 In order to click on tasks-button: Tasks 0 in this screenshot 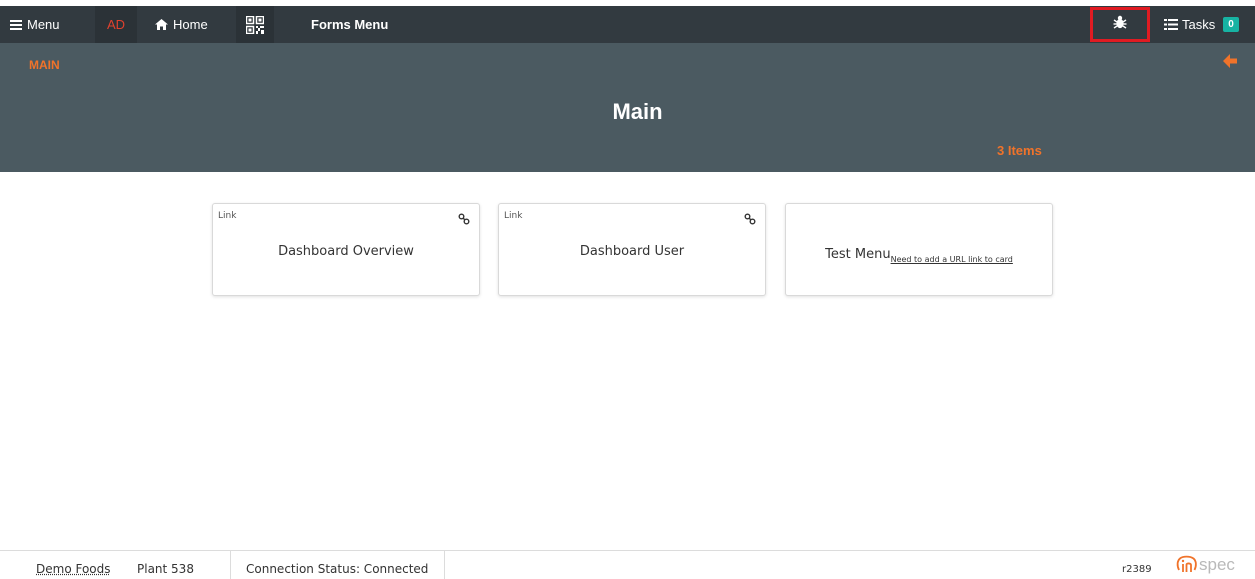, I will do `click(1201, 24)`.